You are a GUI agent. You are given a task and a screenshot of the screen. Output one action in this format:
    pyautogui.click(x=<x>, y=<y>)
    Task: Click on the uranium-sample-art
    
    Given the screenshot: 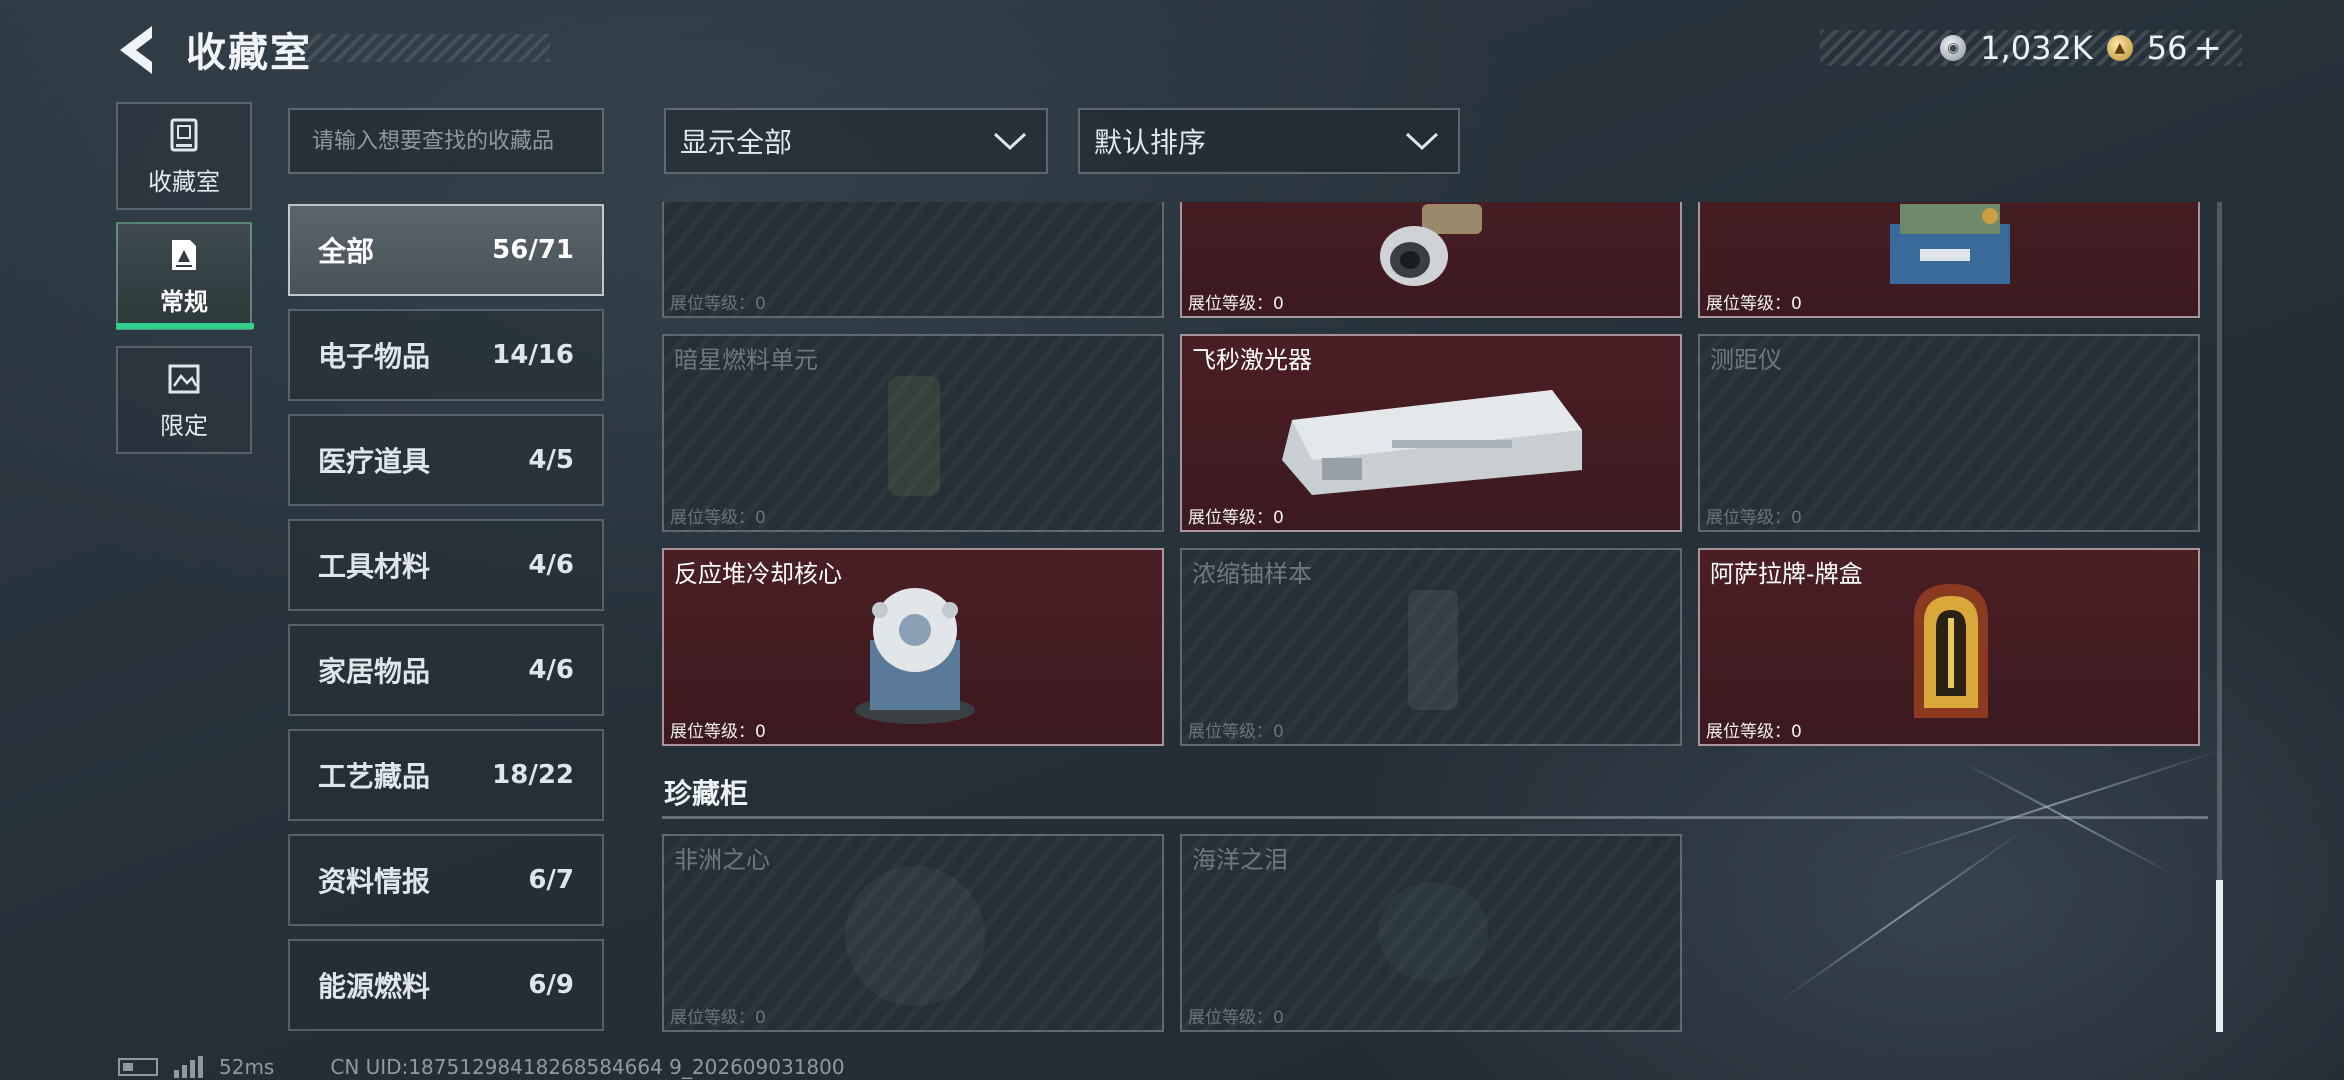 What is the action you would take?
    pyautogui.click(x=1433, y=650)
    